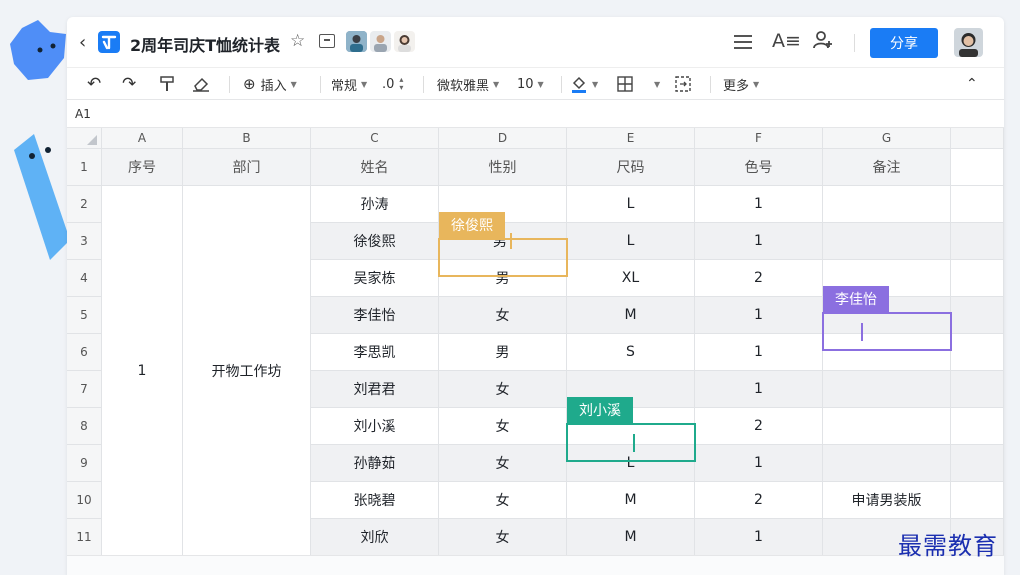  Describe the element at coordinates (84, 278) in the screenshot. I see `row-header: 4` at that location.